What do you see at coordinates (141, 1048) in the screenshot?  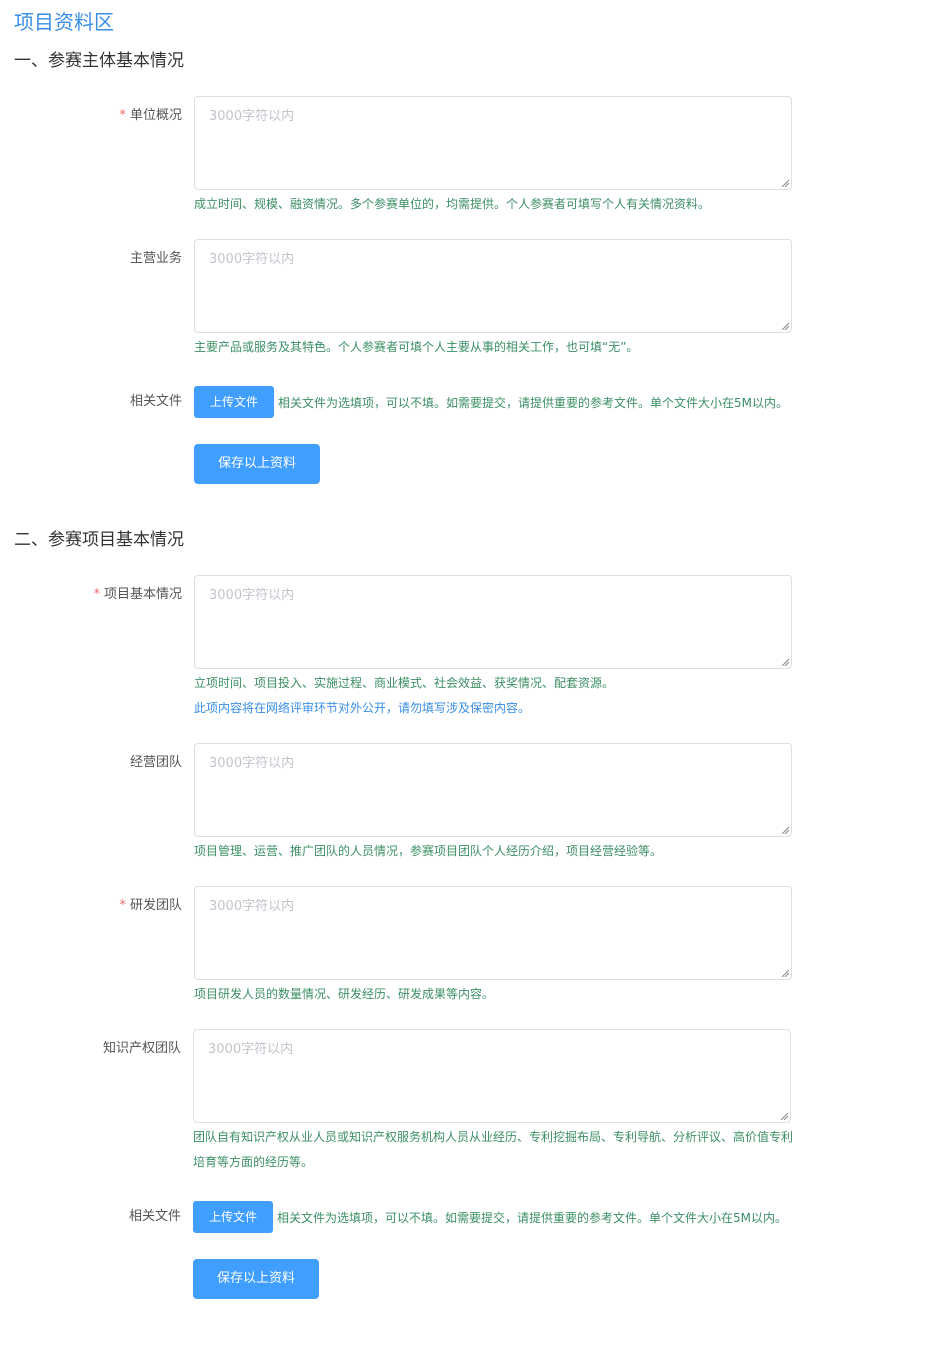 I see `field-label-ip-team: 知识产权团队` at bounding box center [141, 1048].